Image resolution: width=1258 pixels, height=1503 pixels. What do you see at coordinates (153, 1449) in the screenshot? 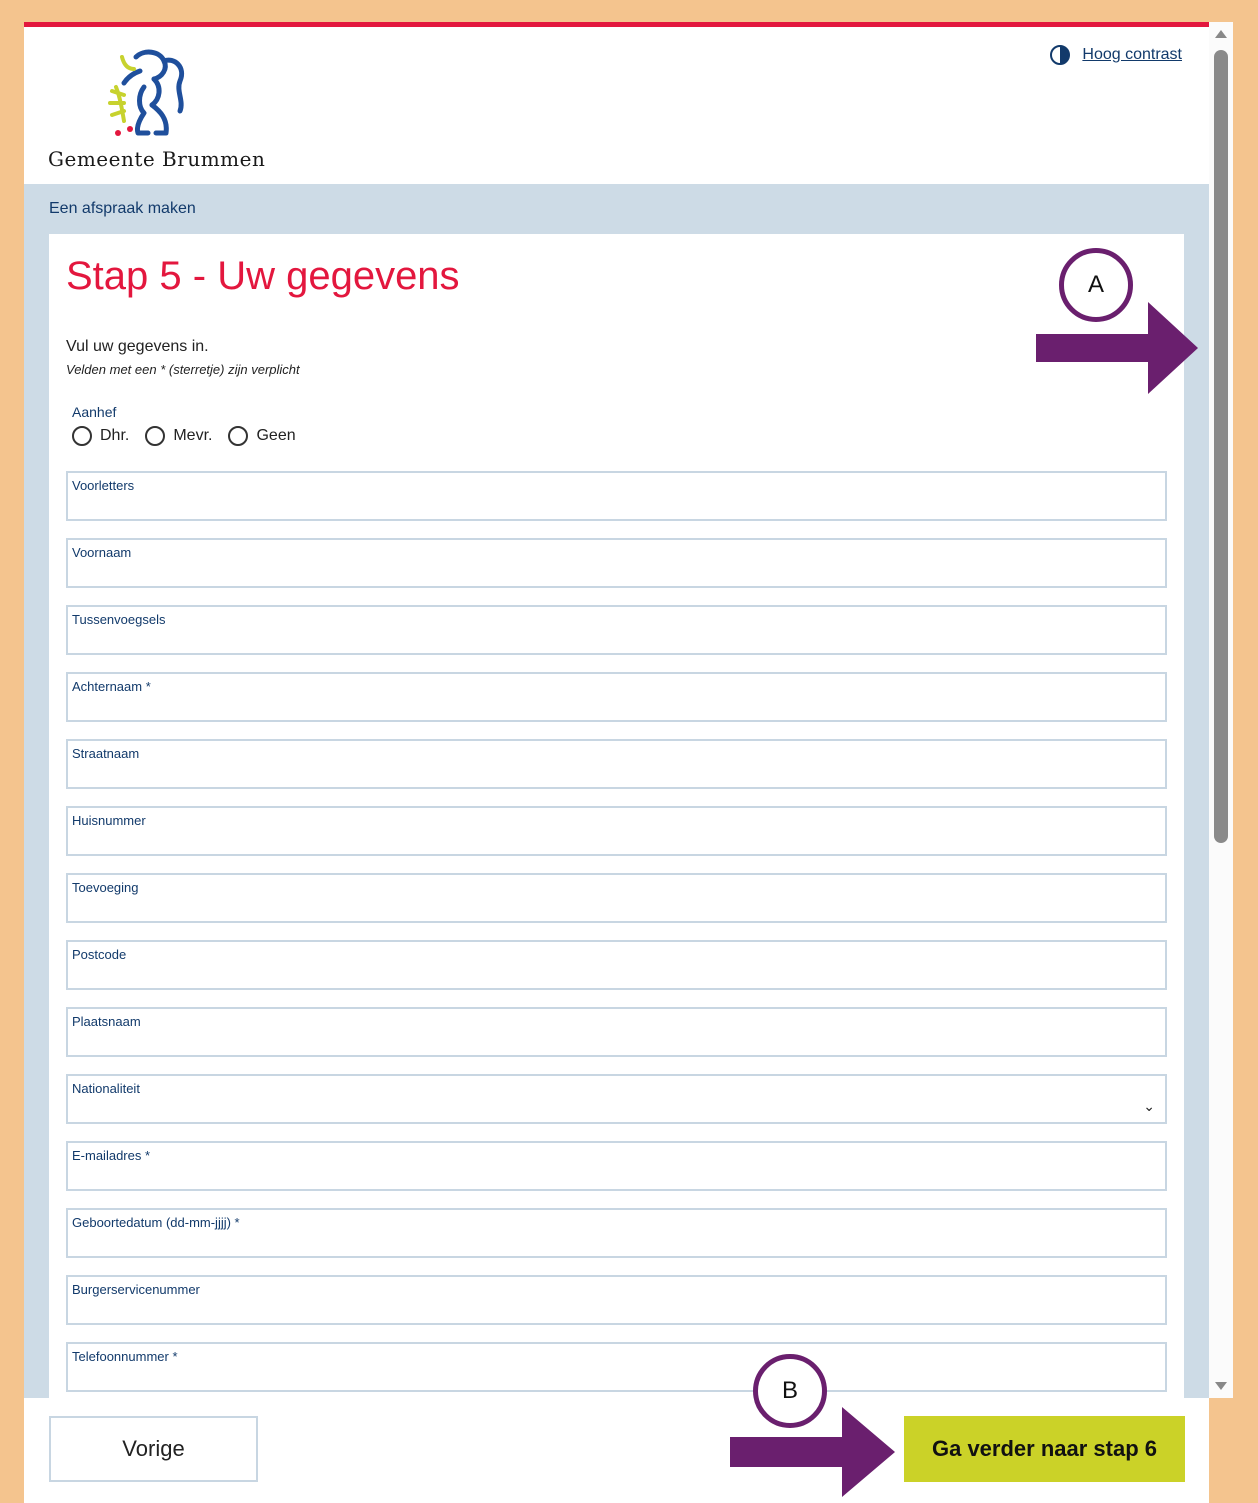
I see `previous-button: Vorige` at bounding box center [153, 1449].